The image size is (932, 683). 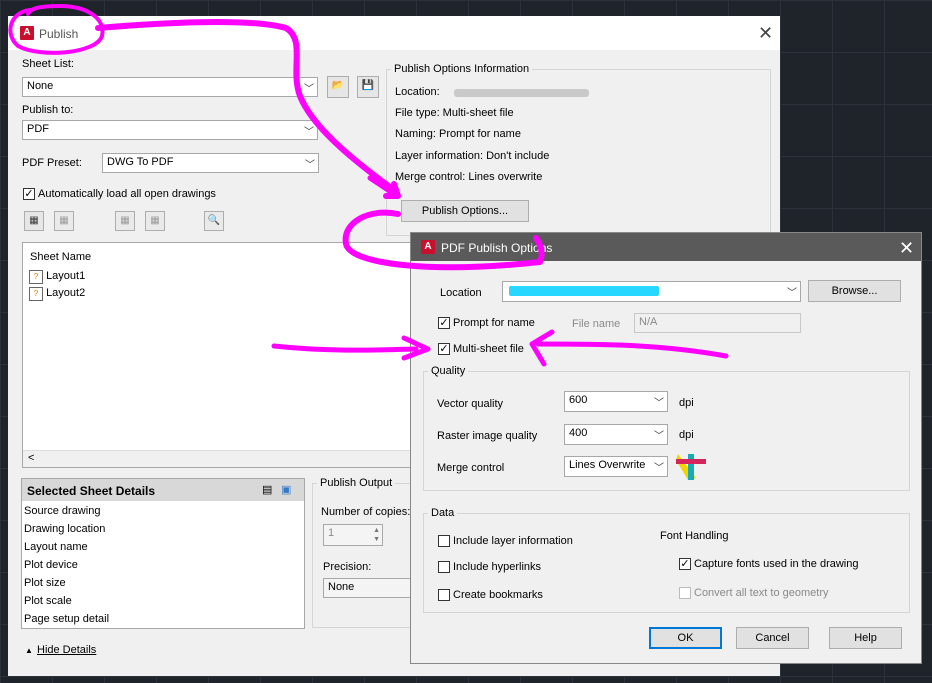 What do you see at coordinates (616, 466) in the screenshot?
I see `merge-control-select: Lines Overwrite ﹀` at bounding box center [616, 466].